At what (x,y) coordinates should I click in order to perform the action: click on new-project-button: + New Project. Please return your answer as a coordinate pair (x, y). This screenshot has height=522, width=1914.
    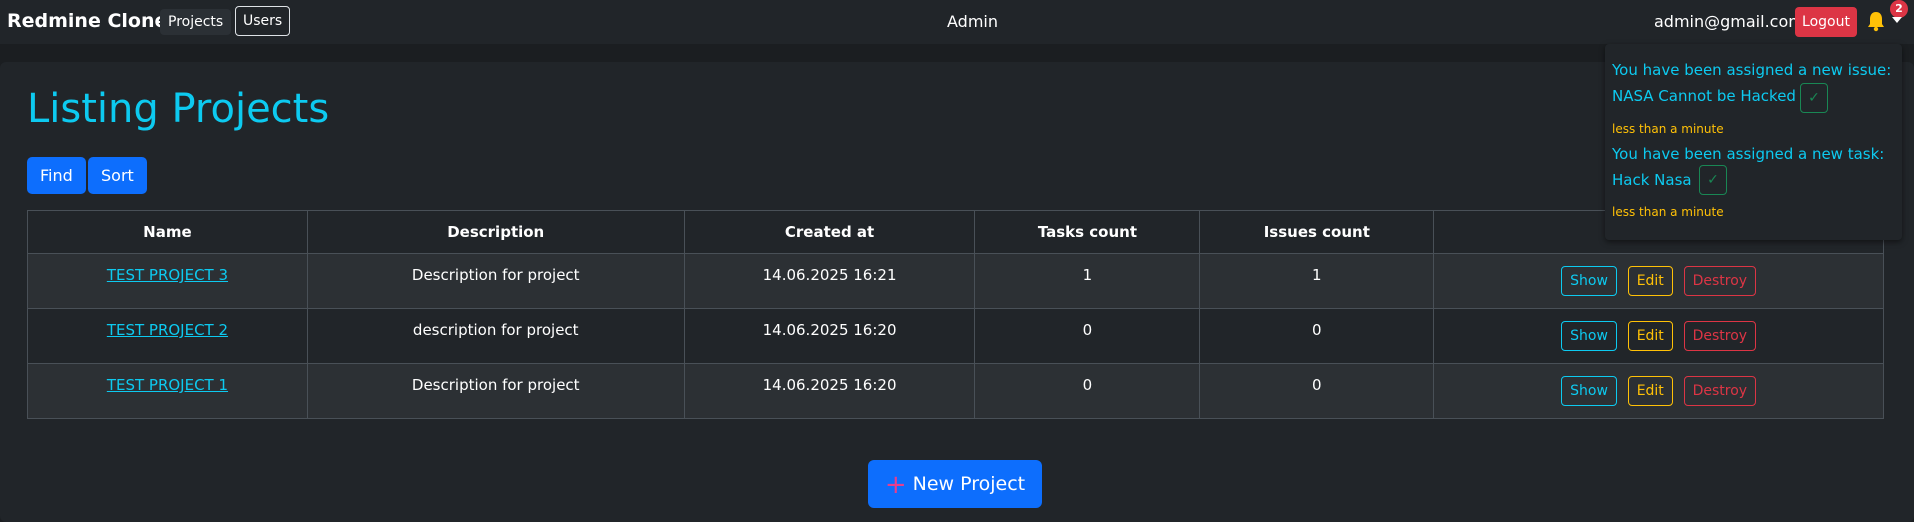
    Looking at the image, I should click on (955, 484).